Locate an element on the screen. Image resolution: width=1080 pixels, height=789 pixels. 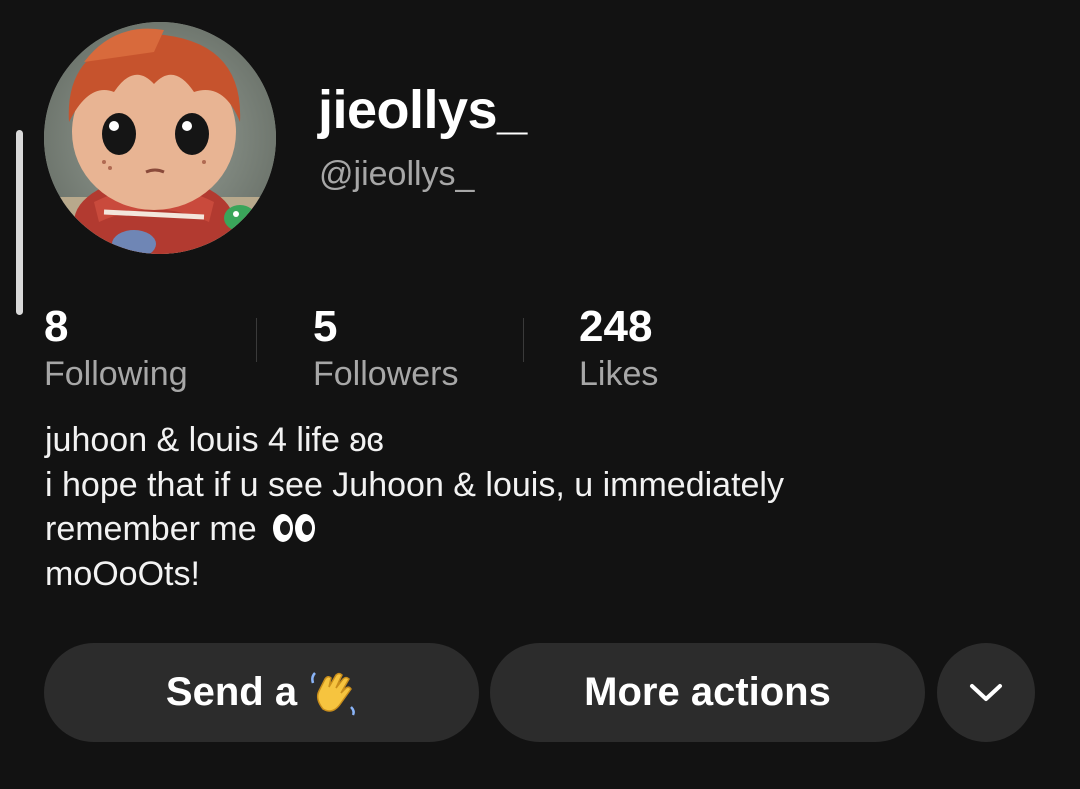
eyes-emoji-icon is located at coordinates (294, 528).